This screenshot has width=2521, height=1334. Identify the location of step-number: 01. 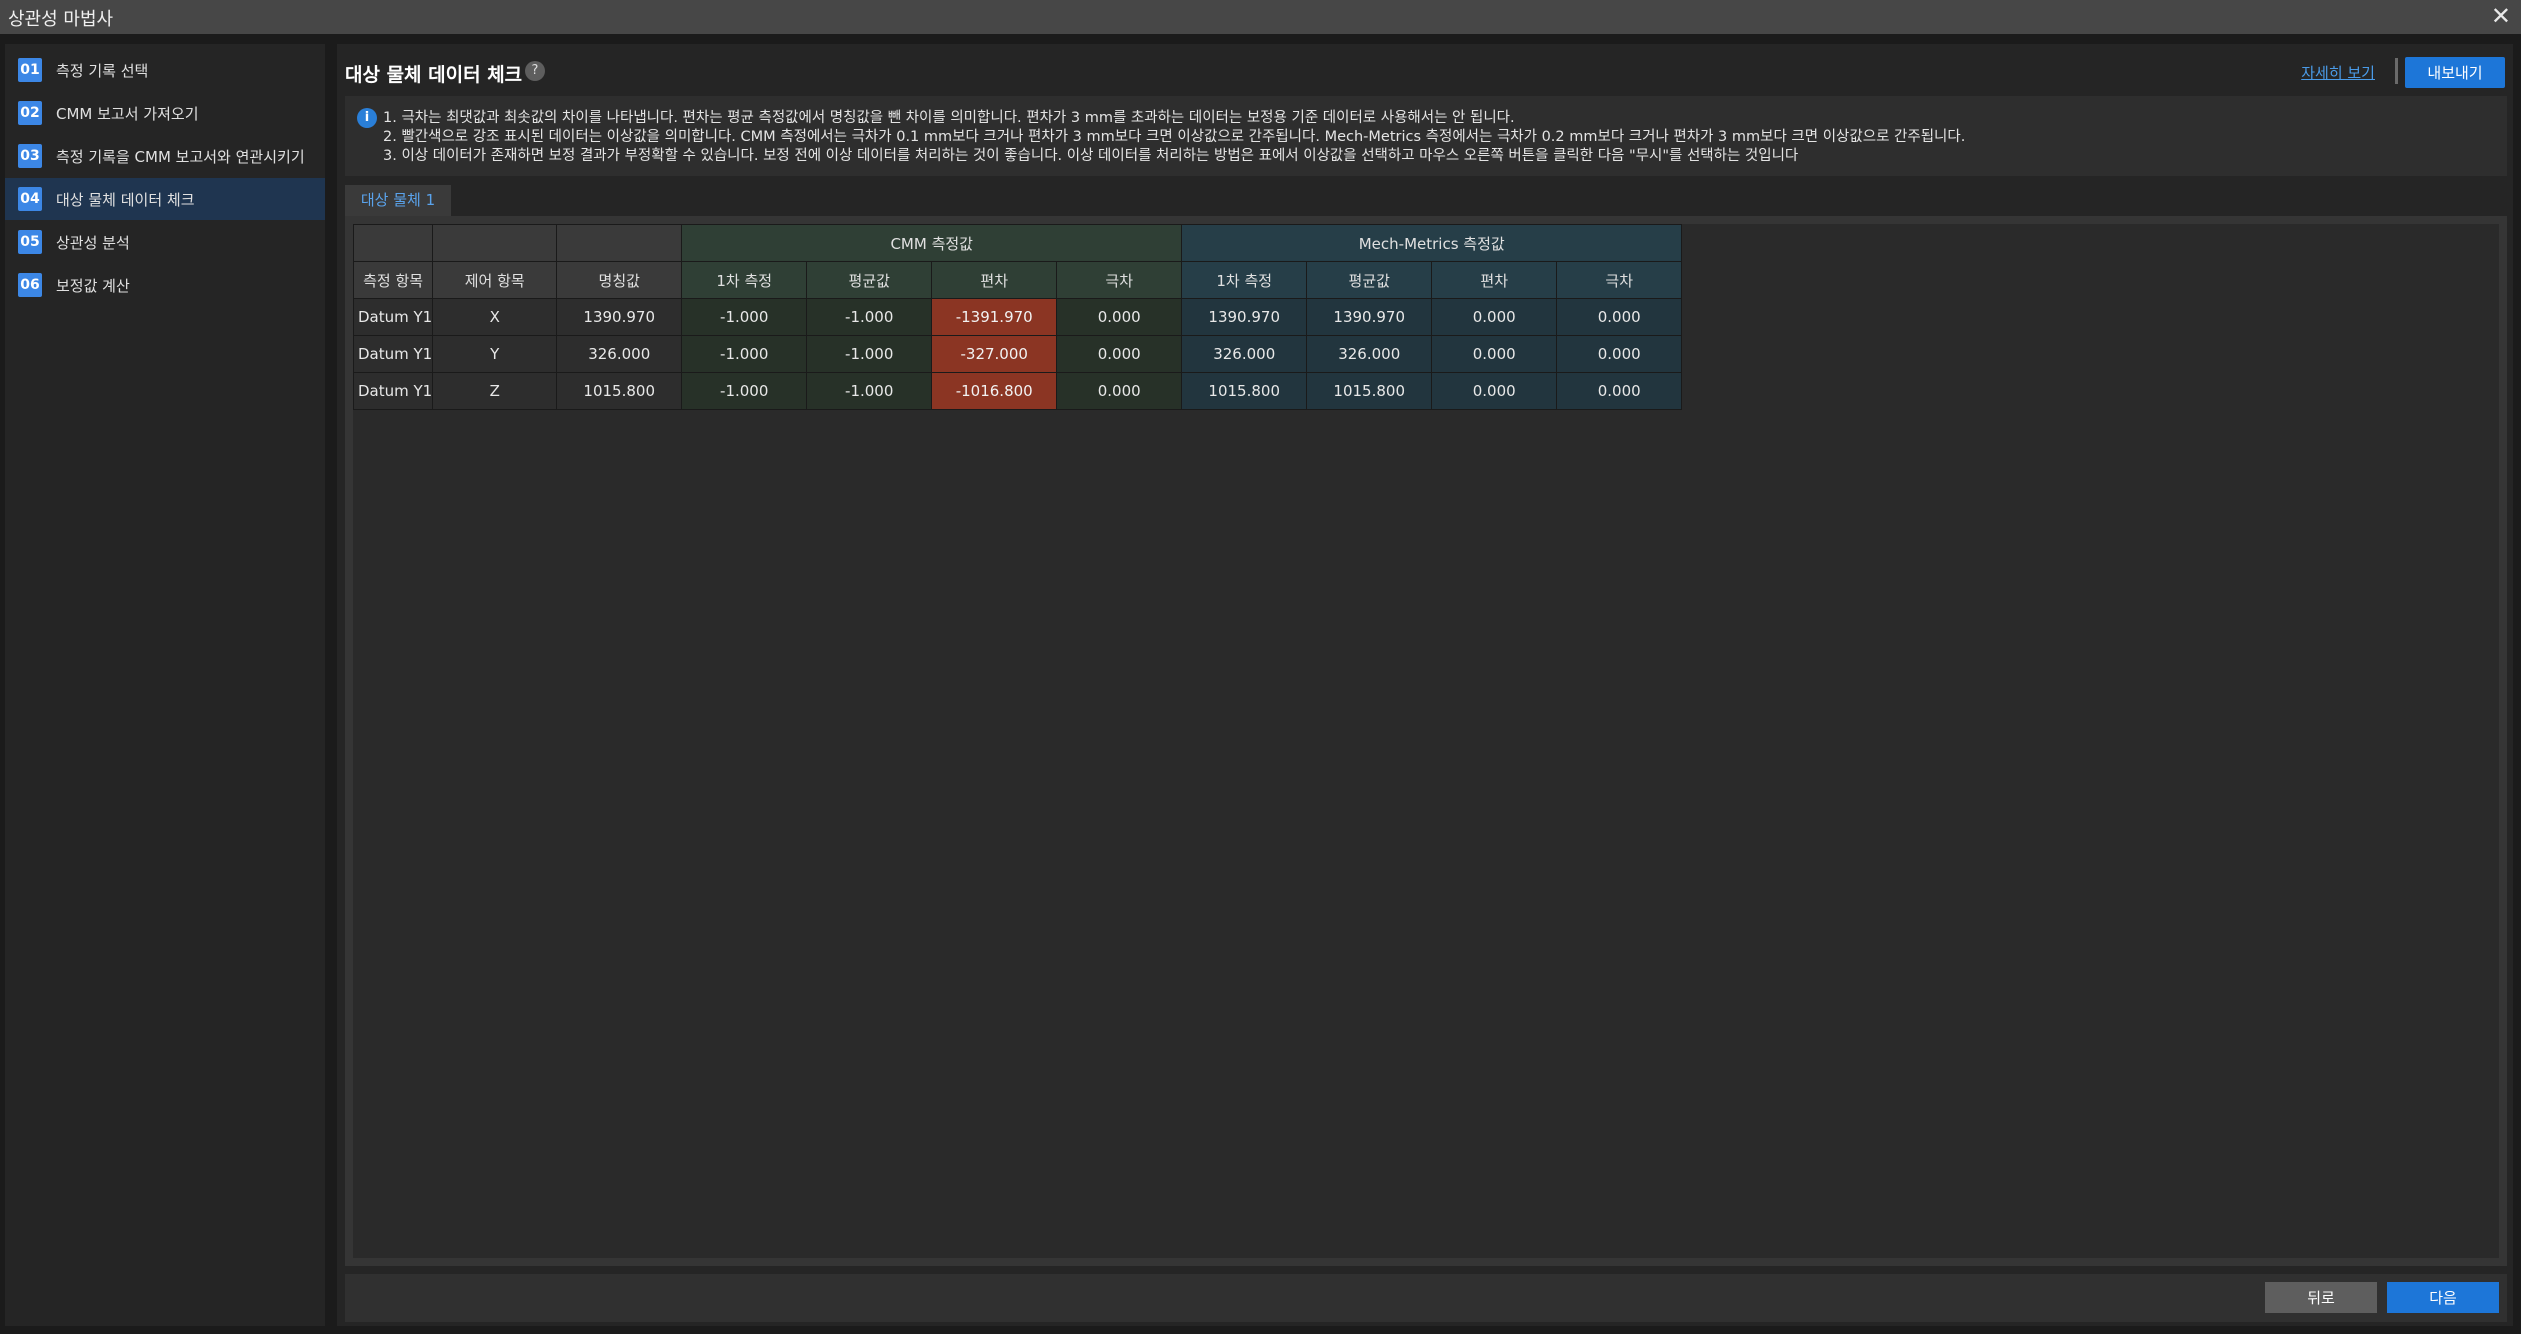
(30, 70).